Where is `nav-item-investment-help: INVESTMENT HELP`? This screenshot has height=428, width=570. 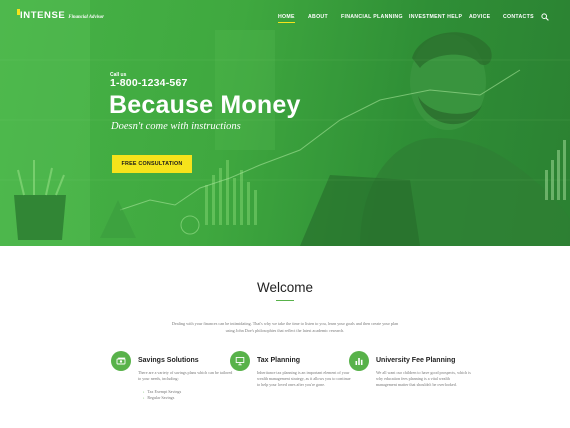 nav-item-investment-help: INVESTMENT HELP is located at coordinates (435, 17).